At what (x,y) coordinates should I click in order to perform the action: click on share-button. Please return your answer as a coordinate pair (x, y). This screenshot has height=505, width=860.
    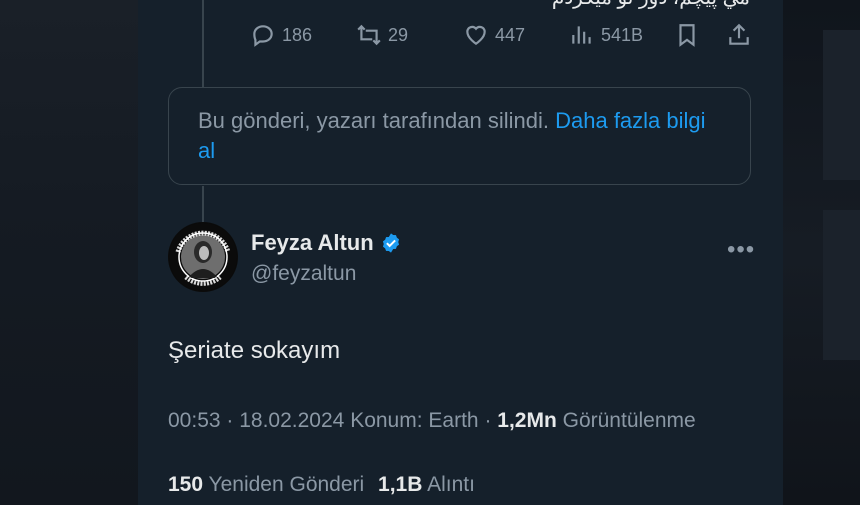
    Looking at the image, I should click on (739, 35).